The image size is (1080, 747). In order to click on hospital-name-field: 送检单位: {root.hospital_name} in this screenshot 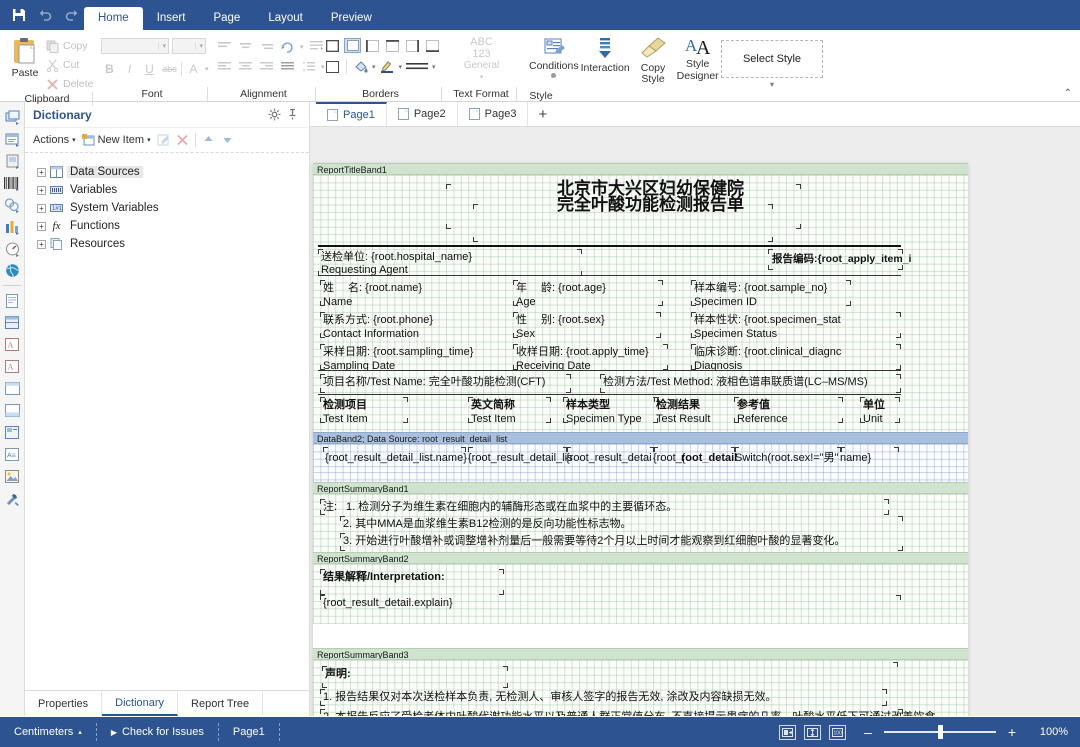, I will do `click(396, 257)`.